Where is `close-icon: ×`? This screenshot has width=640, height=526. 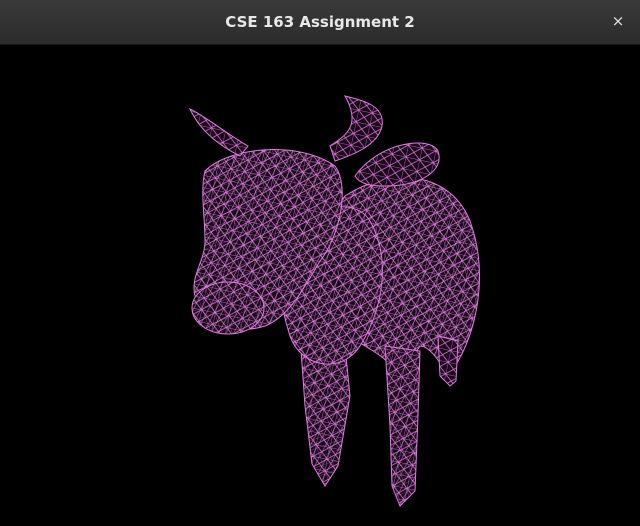 close-icon: × is located at coordinates (618, 21).